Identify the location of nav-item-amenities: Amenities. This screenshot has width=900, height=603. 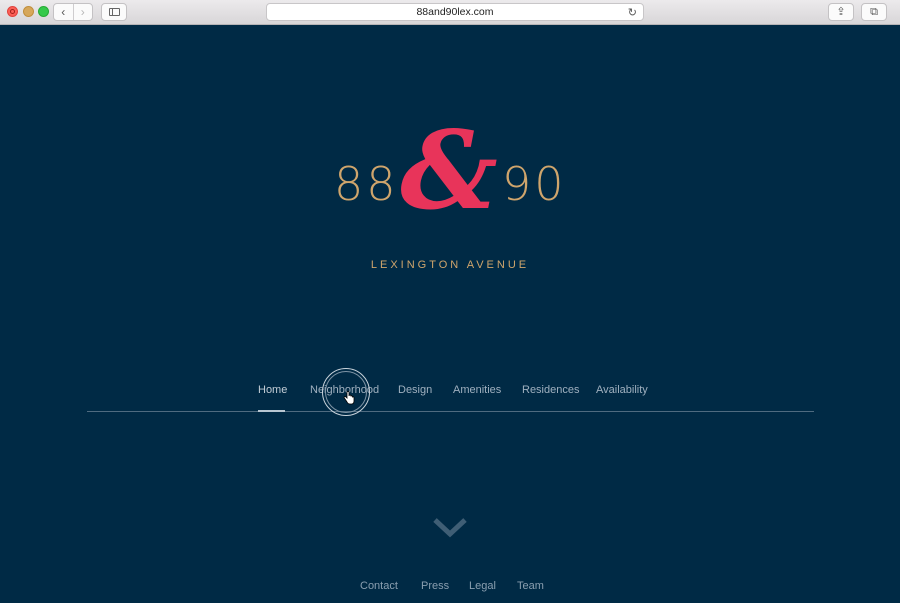
(477, 390).